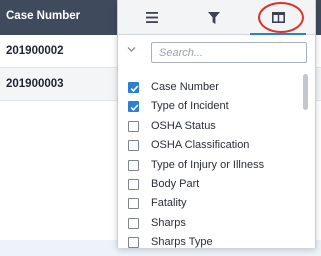  Describe the element at coordinates (211, 223) in the screenshot. I see `list-item: Sharps` at that location.